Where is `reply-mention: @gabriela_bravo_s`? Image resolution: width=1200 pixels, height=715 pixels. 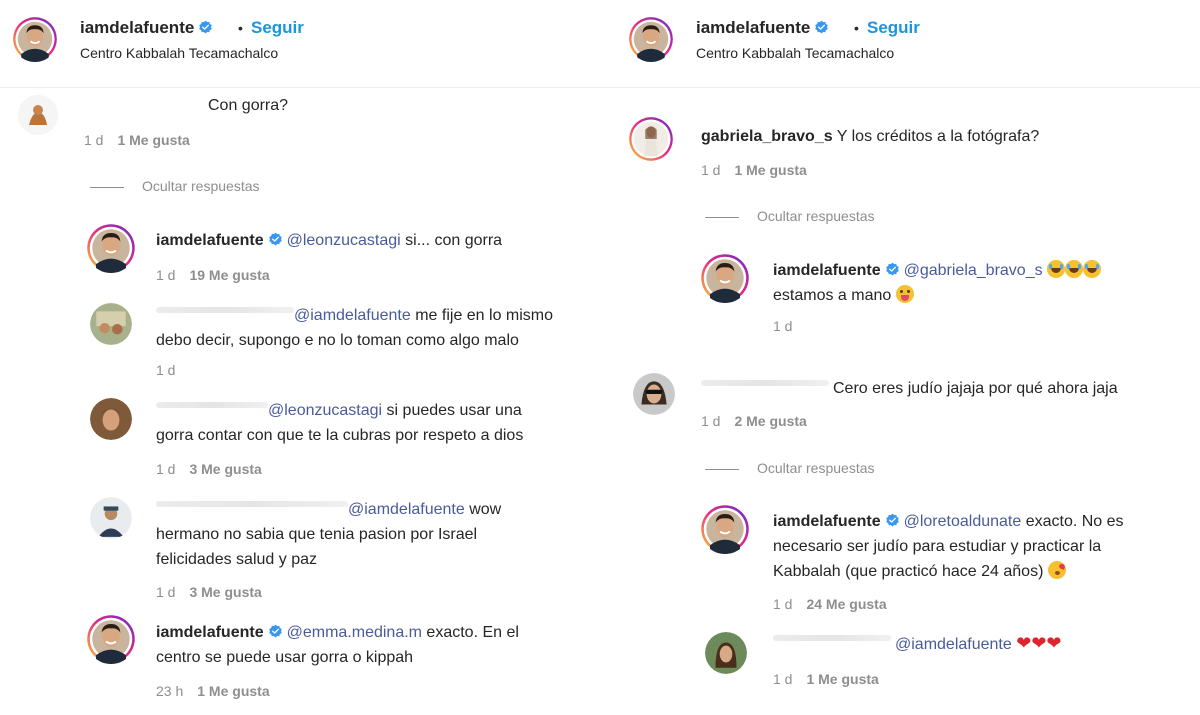 reply-mention: @gabriela_bravo_s is located at coordinates (973, 270).